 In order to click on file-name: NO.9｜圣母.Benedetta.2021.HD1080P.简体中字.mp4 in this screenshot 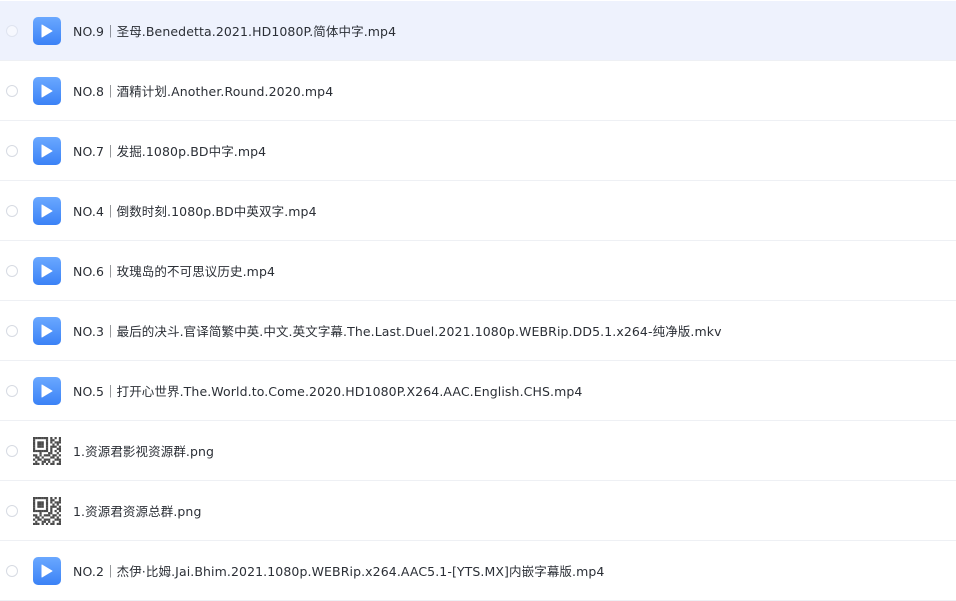, I will do `click(234, 30)`.